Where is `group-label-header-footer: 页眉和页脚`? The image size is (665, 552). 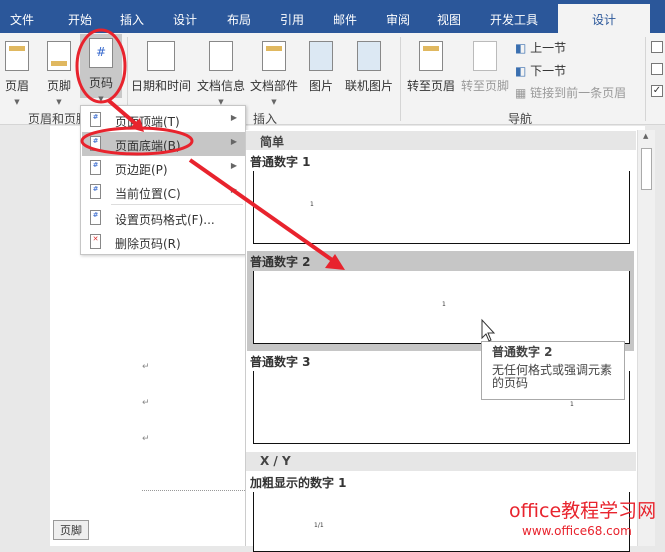 group-label-header-footer: 页眉和页脚 is located at coordinates (58, 119).